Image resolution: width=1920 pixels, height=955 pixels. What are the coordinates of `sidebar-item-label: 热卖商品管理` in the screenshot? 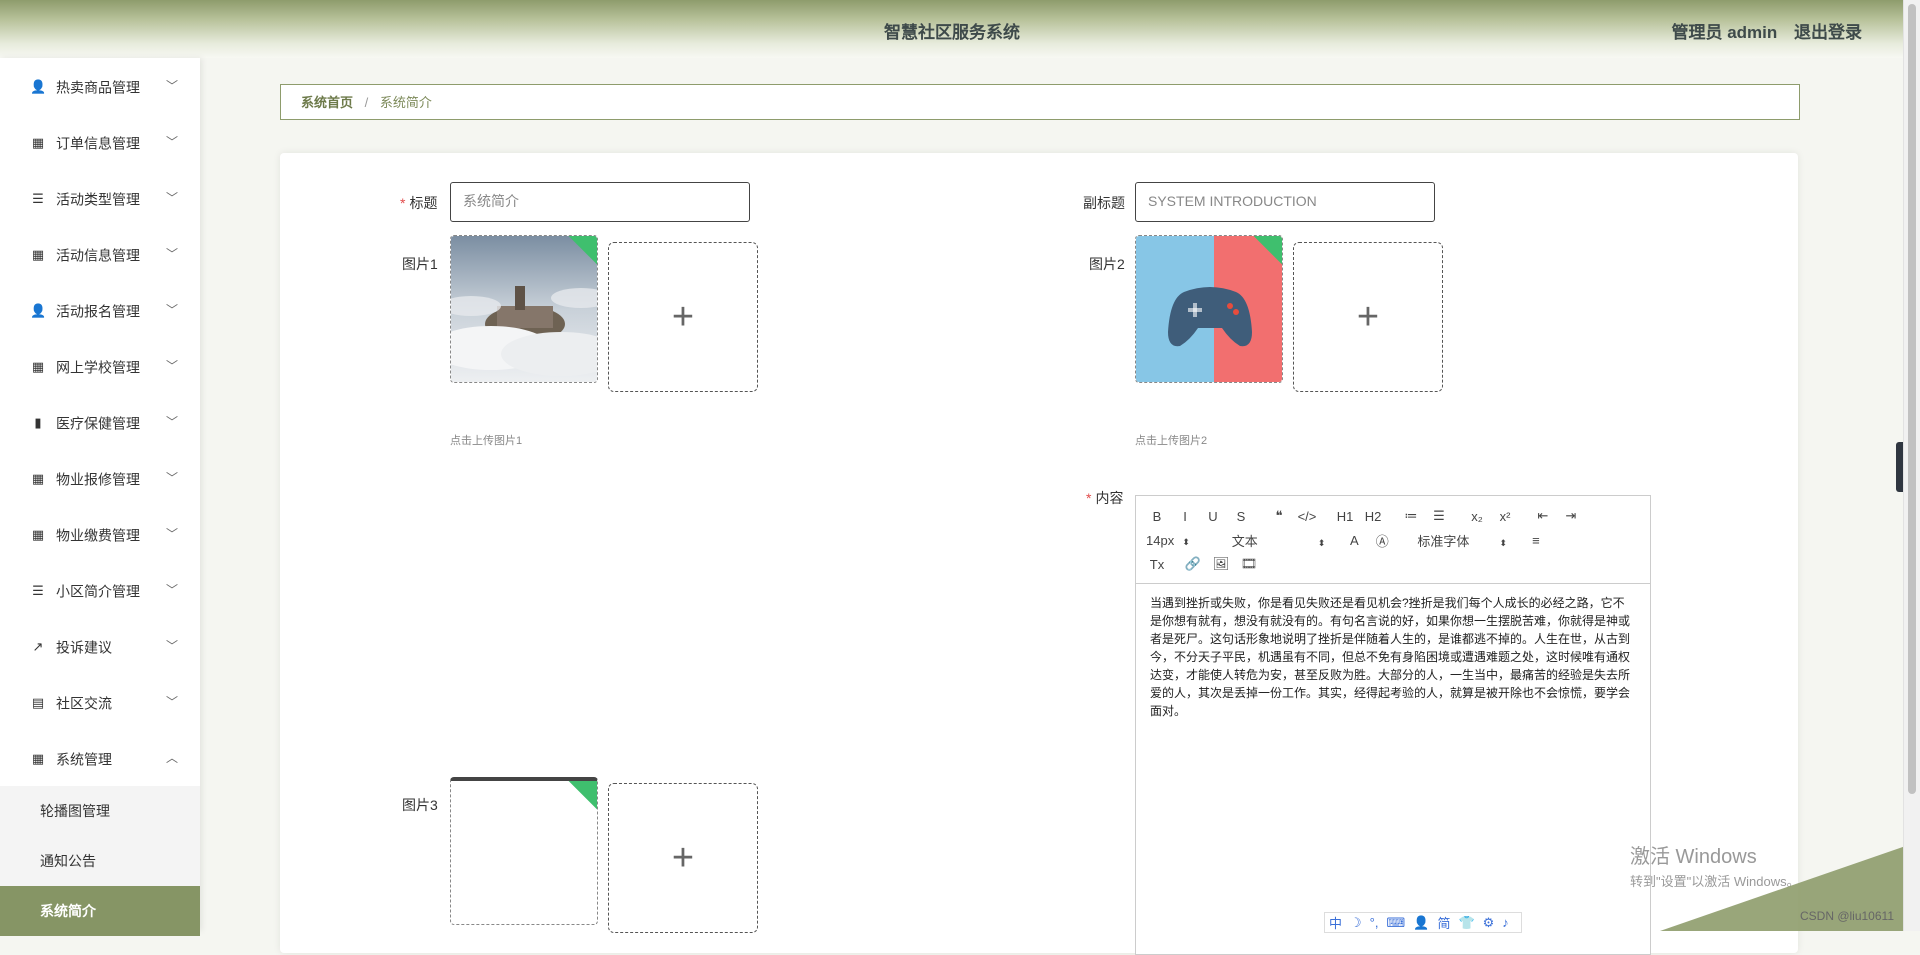 It's located at (98, 87).